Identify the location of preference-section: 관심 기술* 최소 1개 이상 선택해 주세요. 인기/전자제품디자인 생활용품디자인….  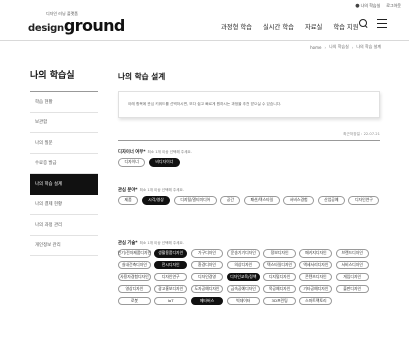
(249, 273).